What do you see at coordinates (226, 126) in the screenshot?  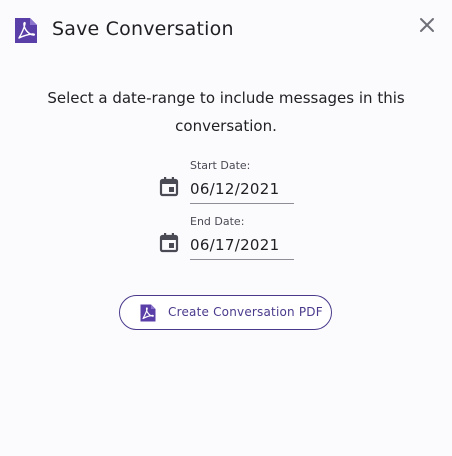 I see `instruction-line-2: conversation.` at bounding box center [226, 126].